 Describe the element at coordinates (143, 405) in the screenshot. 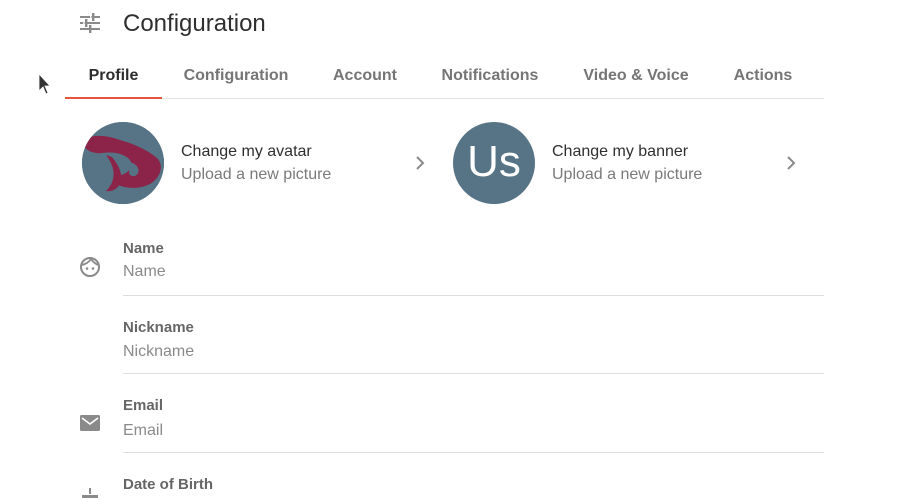

I see `email-label: Email` at that location.